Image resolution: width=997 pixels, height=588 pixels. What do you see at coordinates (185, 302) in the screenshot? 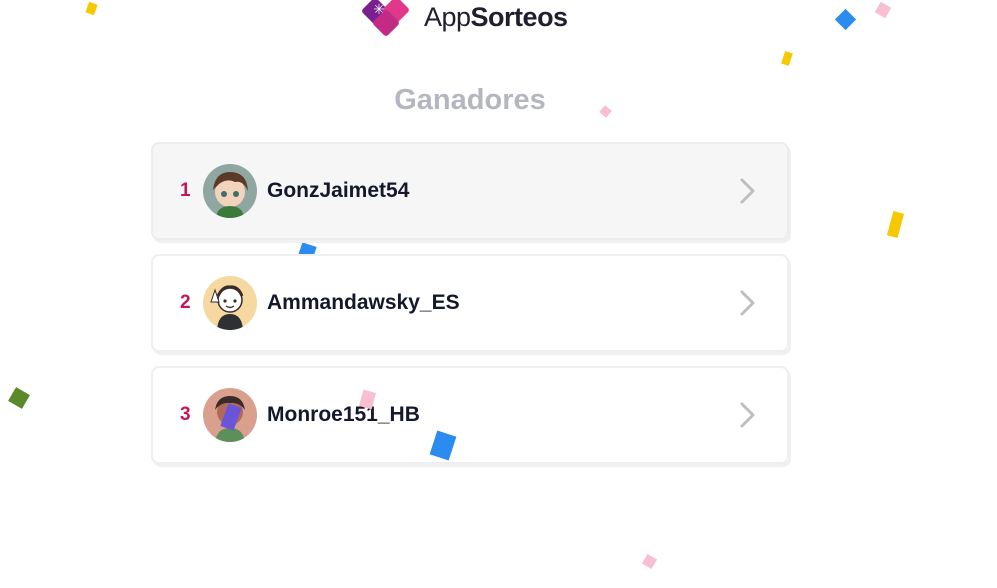
I see `winner-rank: 2` at bounding box center [185, 302].